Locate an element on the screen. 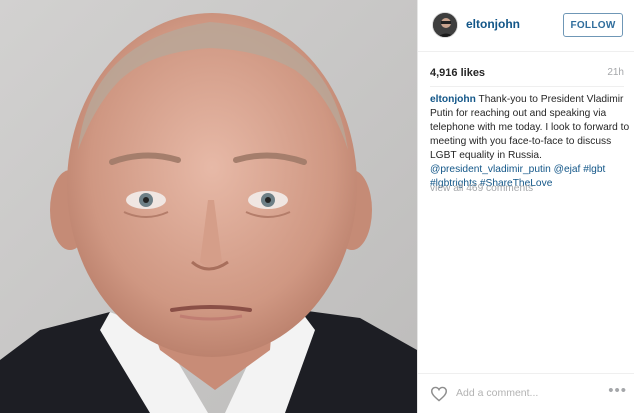  post-header: eltonjohn FOLLOW is located at coordinates (526, 26).